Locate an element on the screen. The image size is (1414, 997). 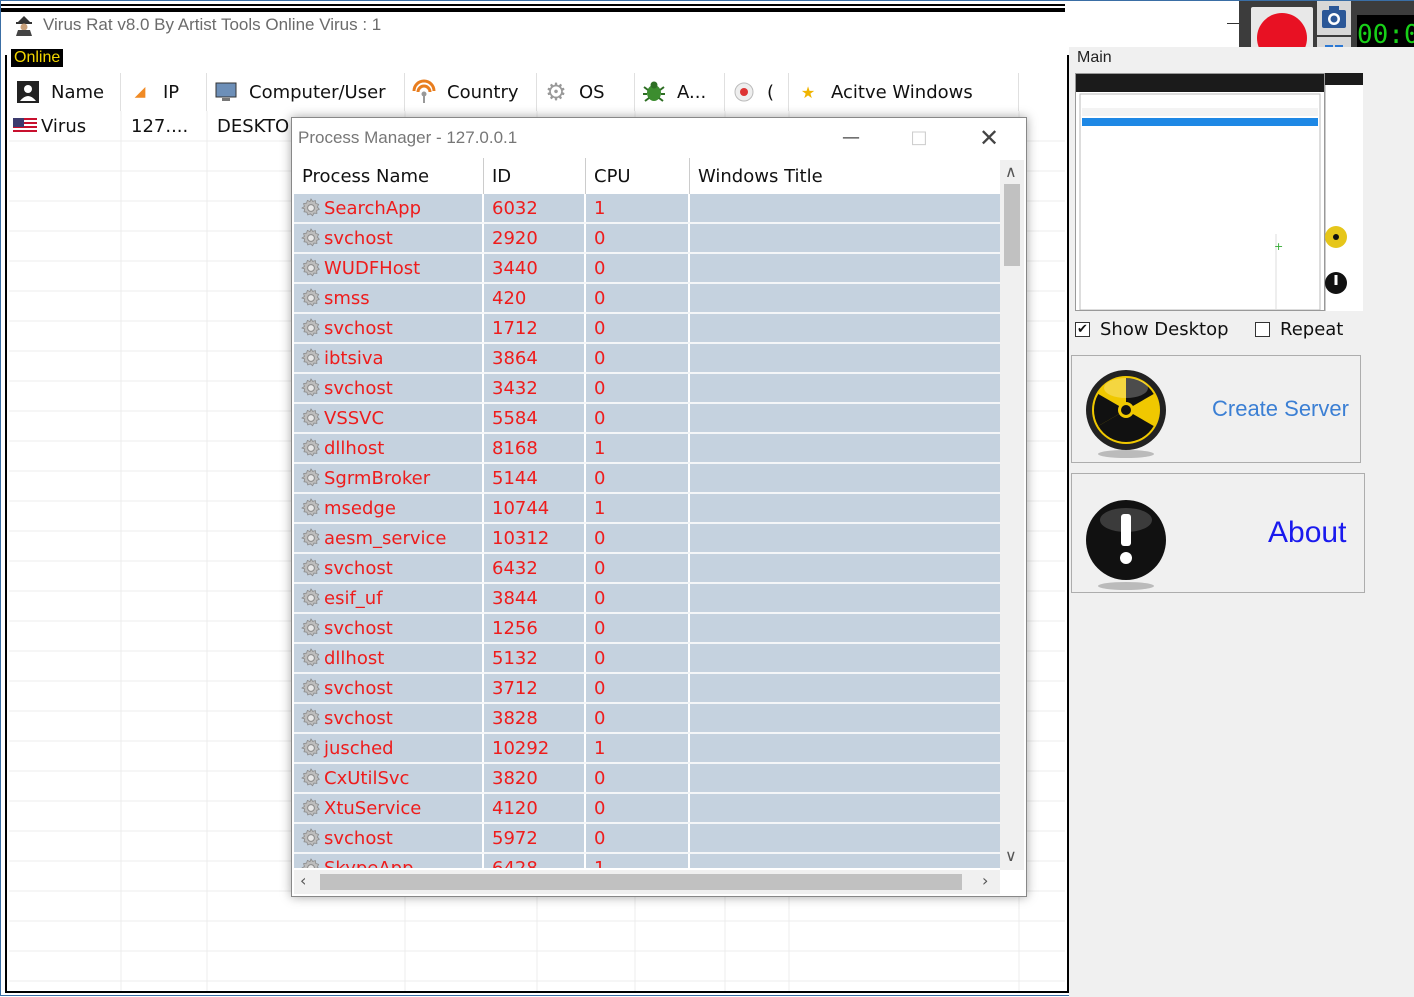
process-row: ibtsiva 3864 0 is located at coordinates (647, 359).